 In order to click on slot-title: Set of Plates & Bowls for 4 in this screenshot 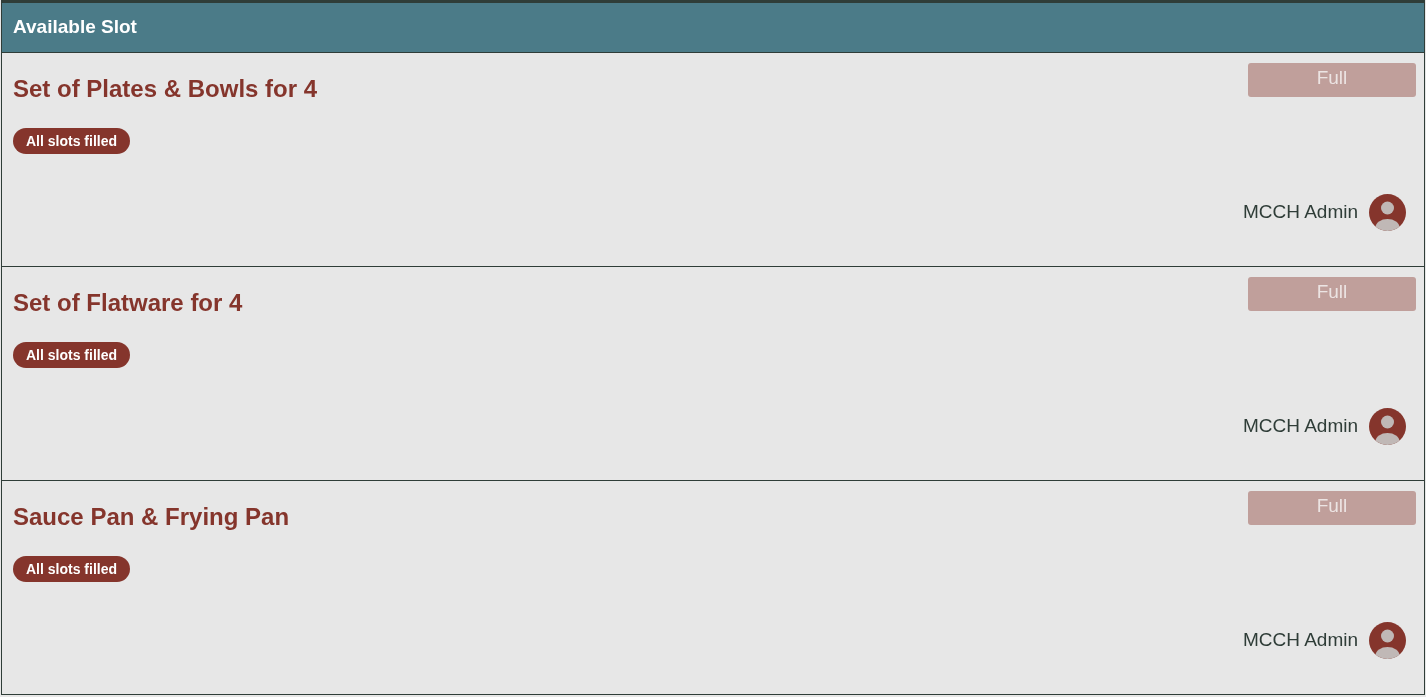, I will do `click(165, 89)`.